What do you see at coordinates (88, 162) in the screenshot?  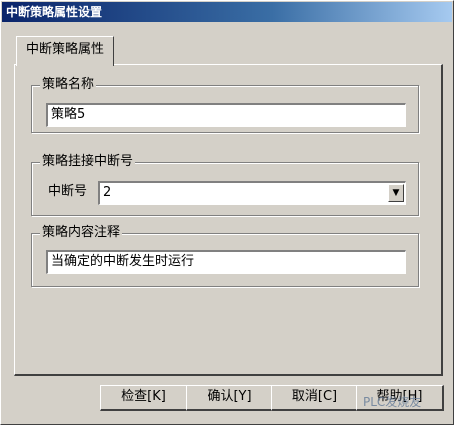 I see `group-label-interrupt-number: 策略挂接中断号` at bounding box center [88, 162].